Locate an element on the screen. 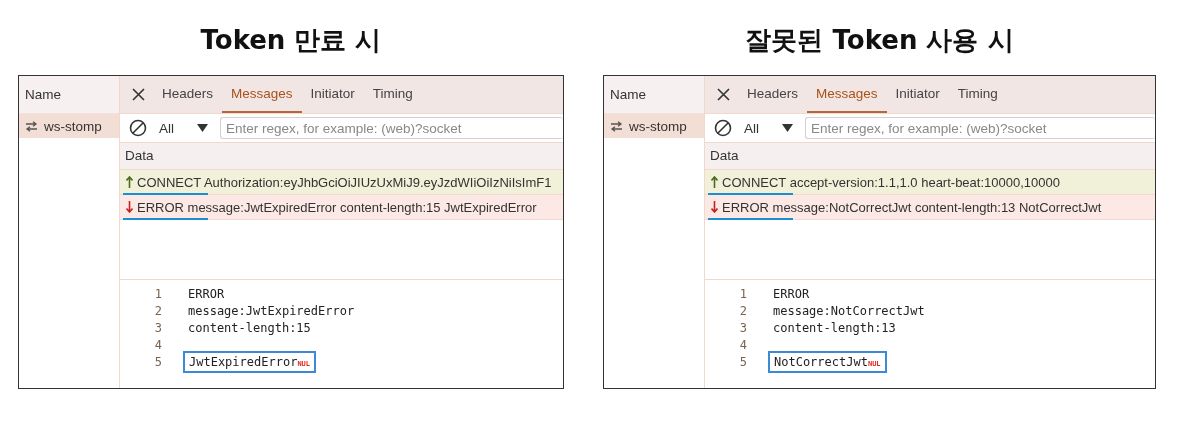 Image resolution: width=1192 pixels, height=429 pixels. message-text: CONNECT accept-version:1.1,1.0 heart-beat:10000,10000 is located at coordinates (891, 182).